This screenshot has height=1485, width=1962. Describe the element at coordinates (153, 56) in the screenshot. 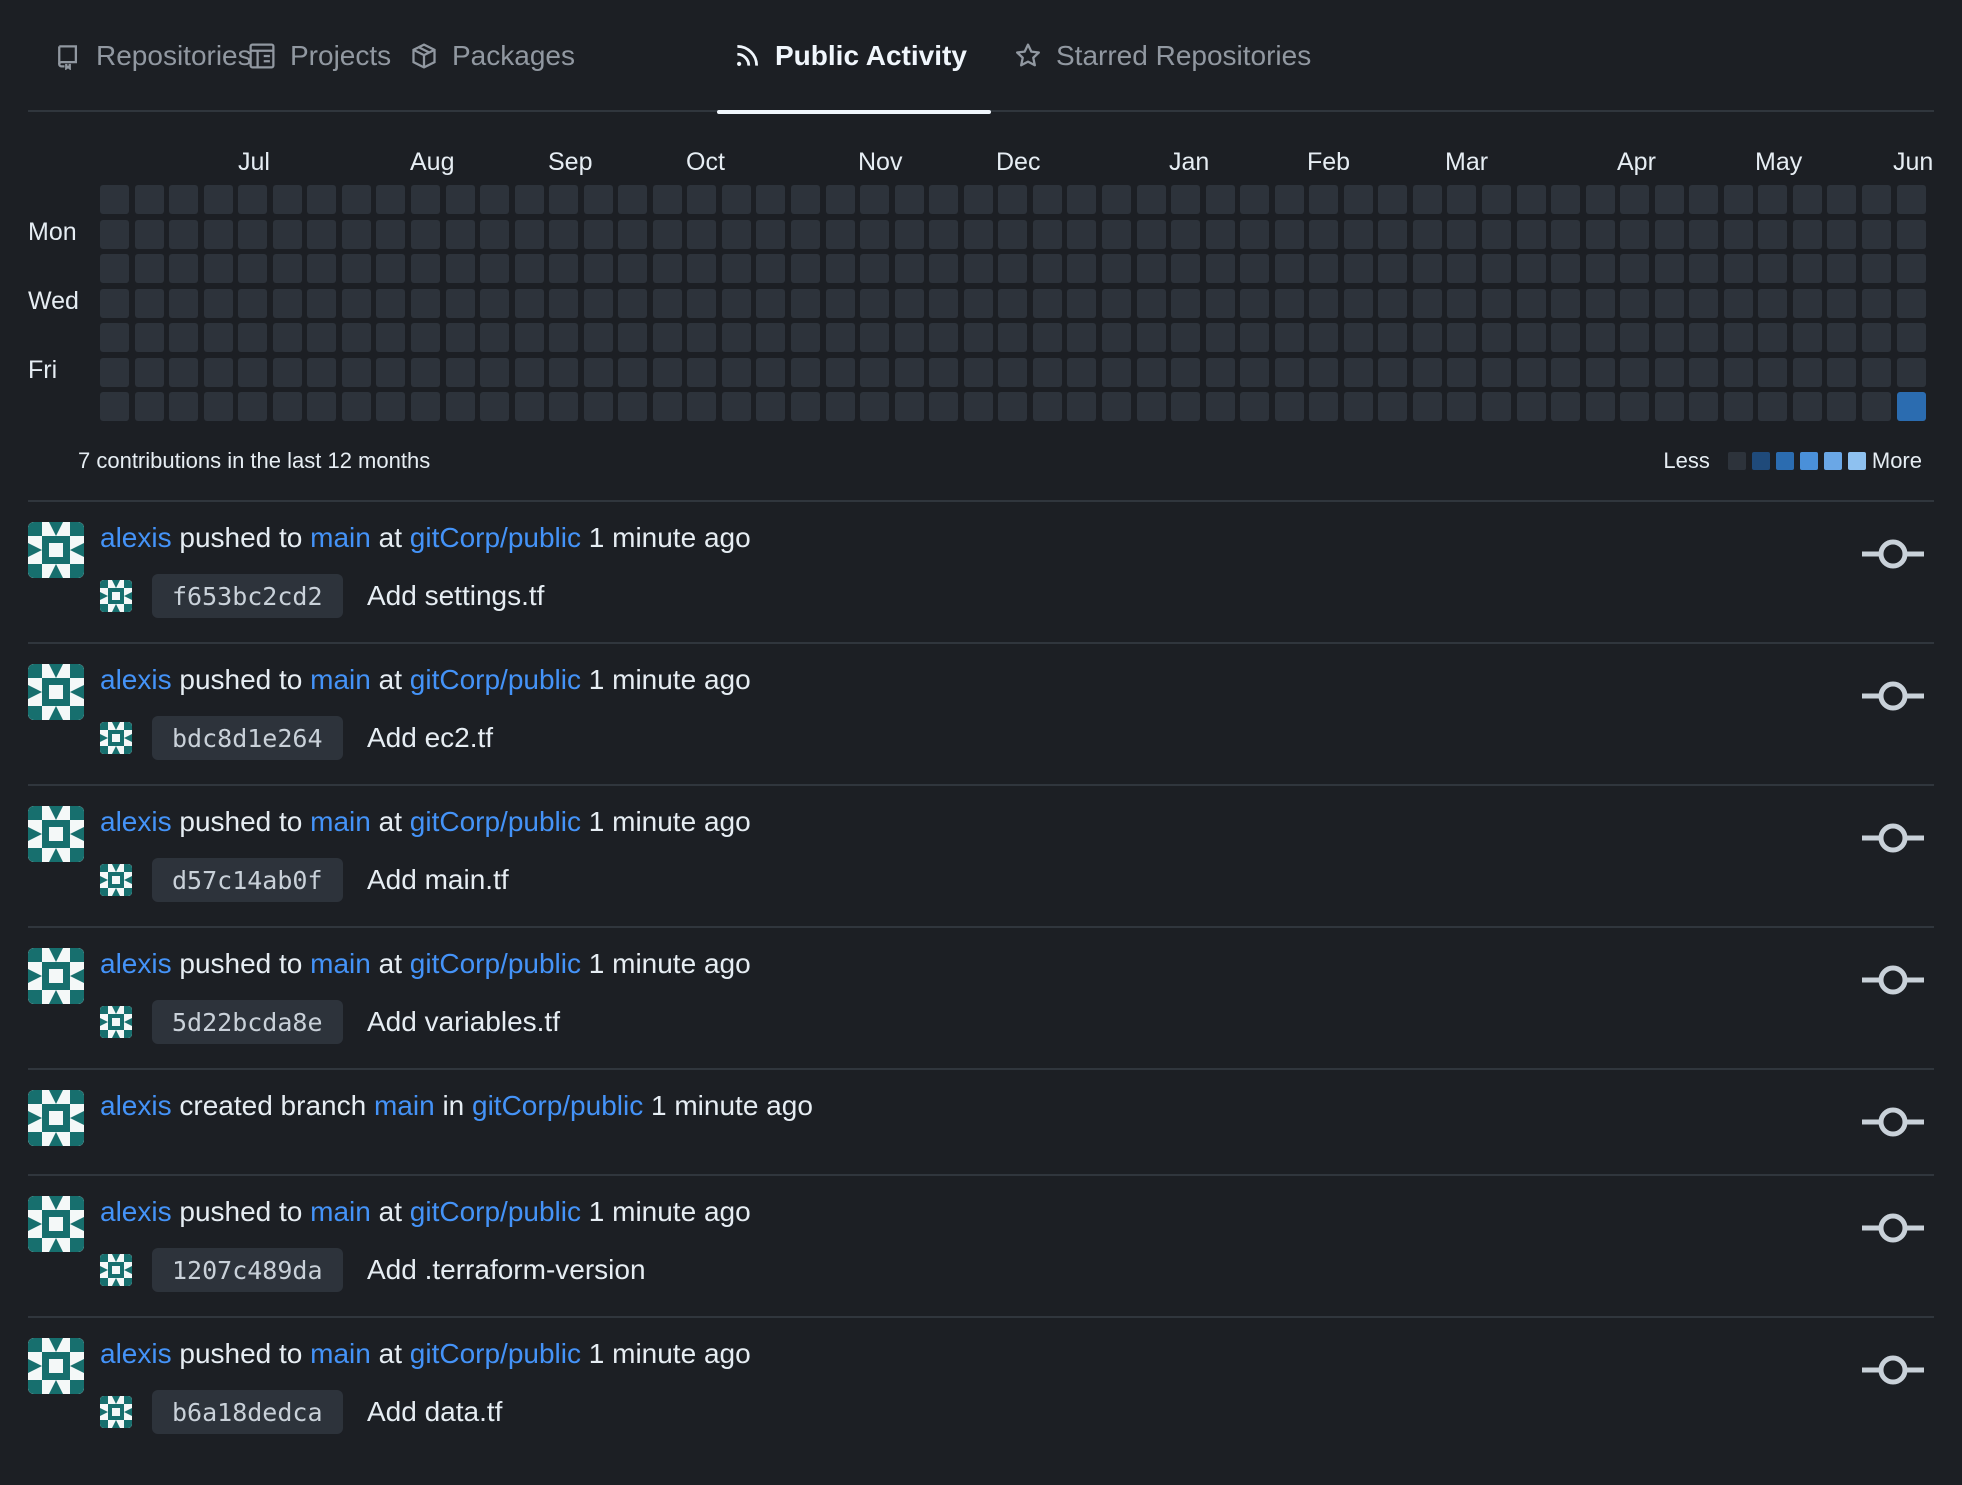

I see `tab-repositories: Repositories` at that location.